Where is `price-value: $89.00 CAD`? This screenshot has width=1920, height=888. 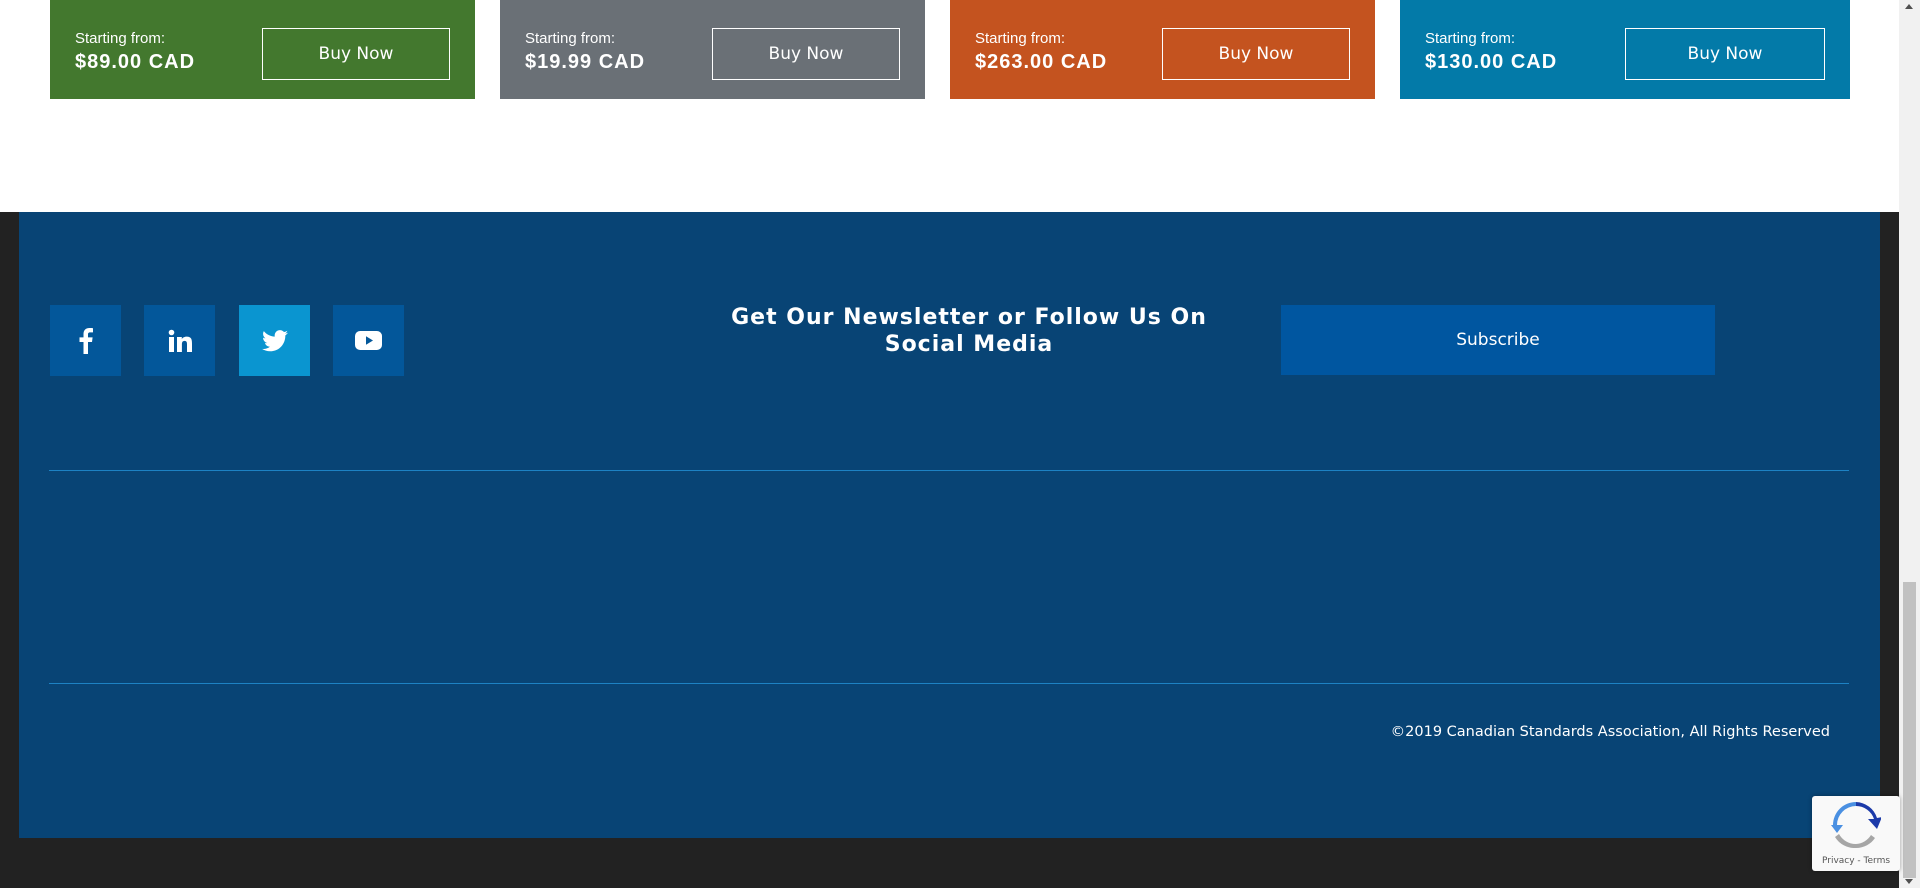
price-value: $89.00 CAD is located at coordinates (135, 62).